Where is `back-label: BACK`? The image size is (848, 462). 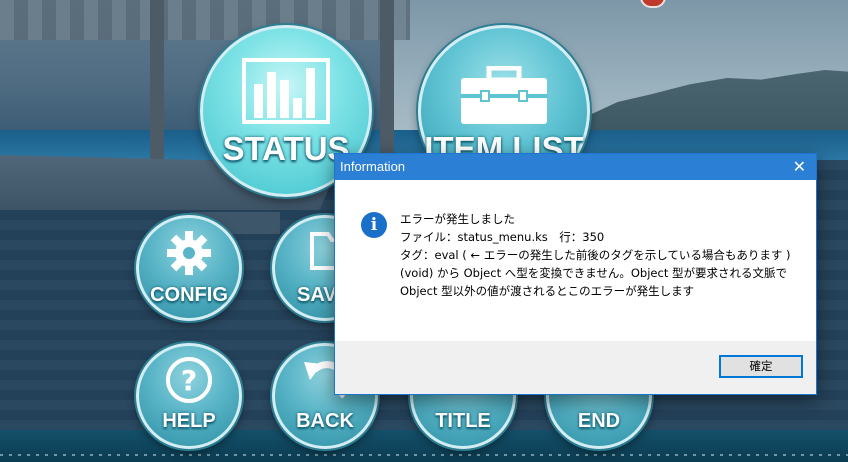
back-label: BACK is located at coordinates (325, 421).